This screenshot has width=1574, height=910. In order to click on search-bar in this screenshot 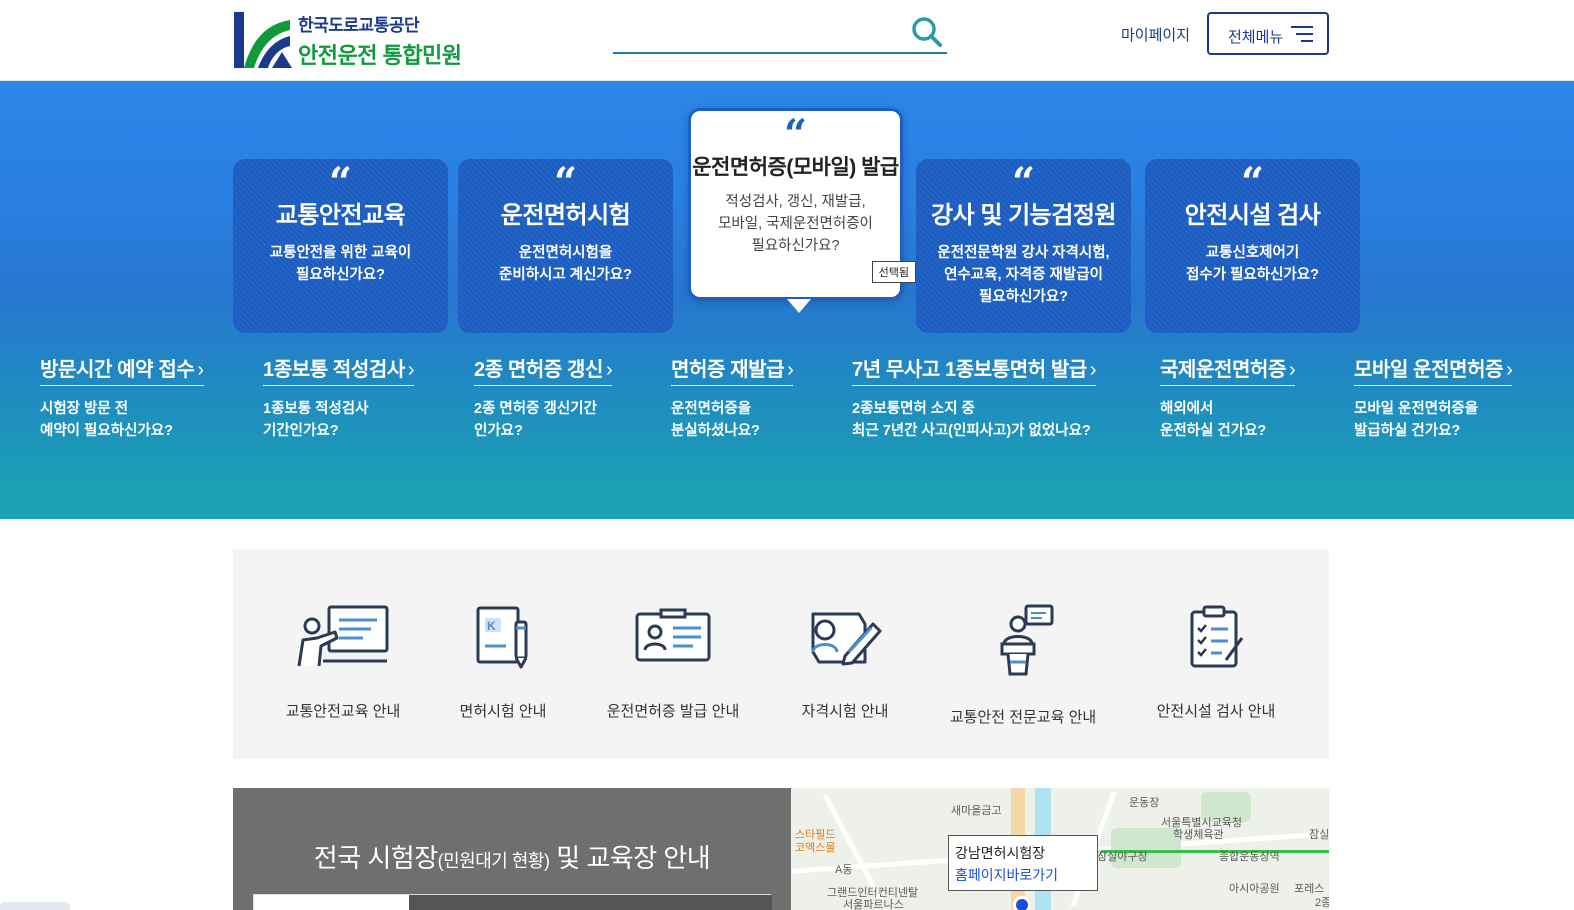, I will do `click(780, 34)`.